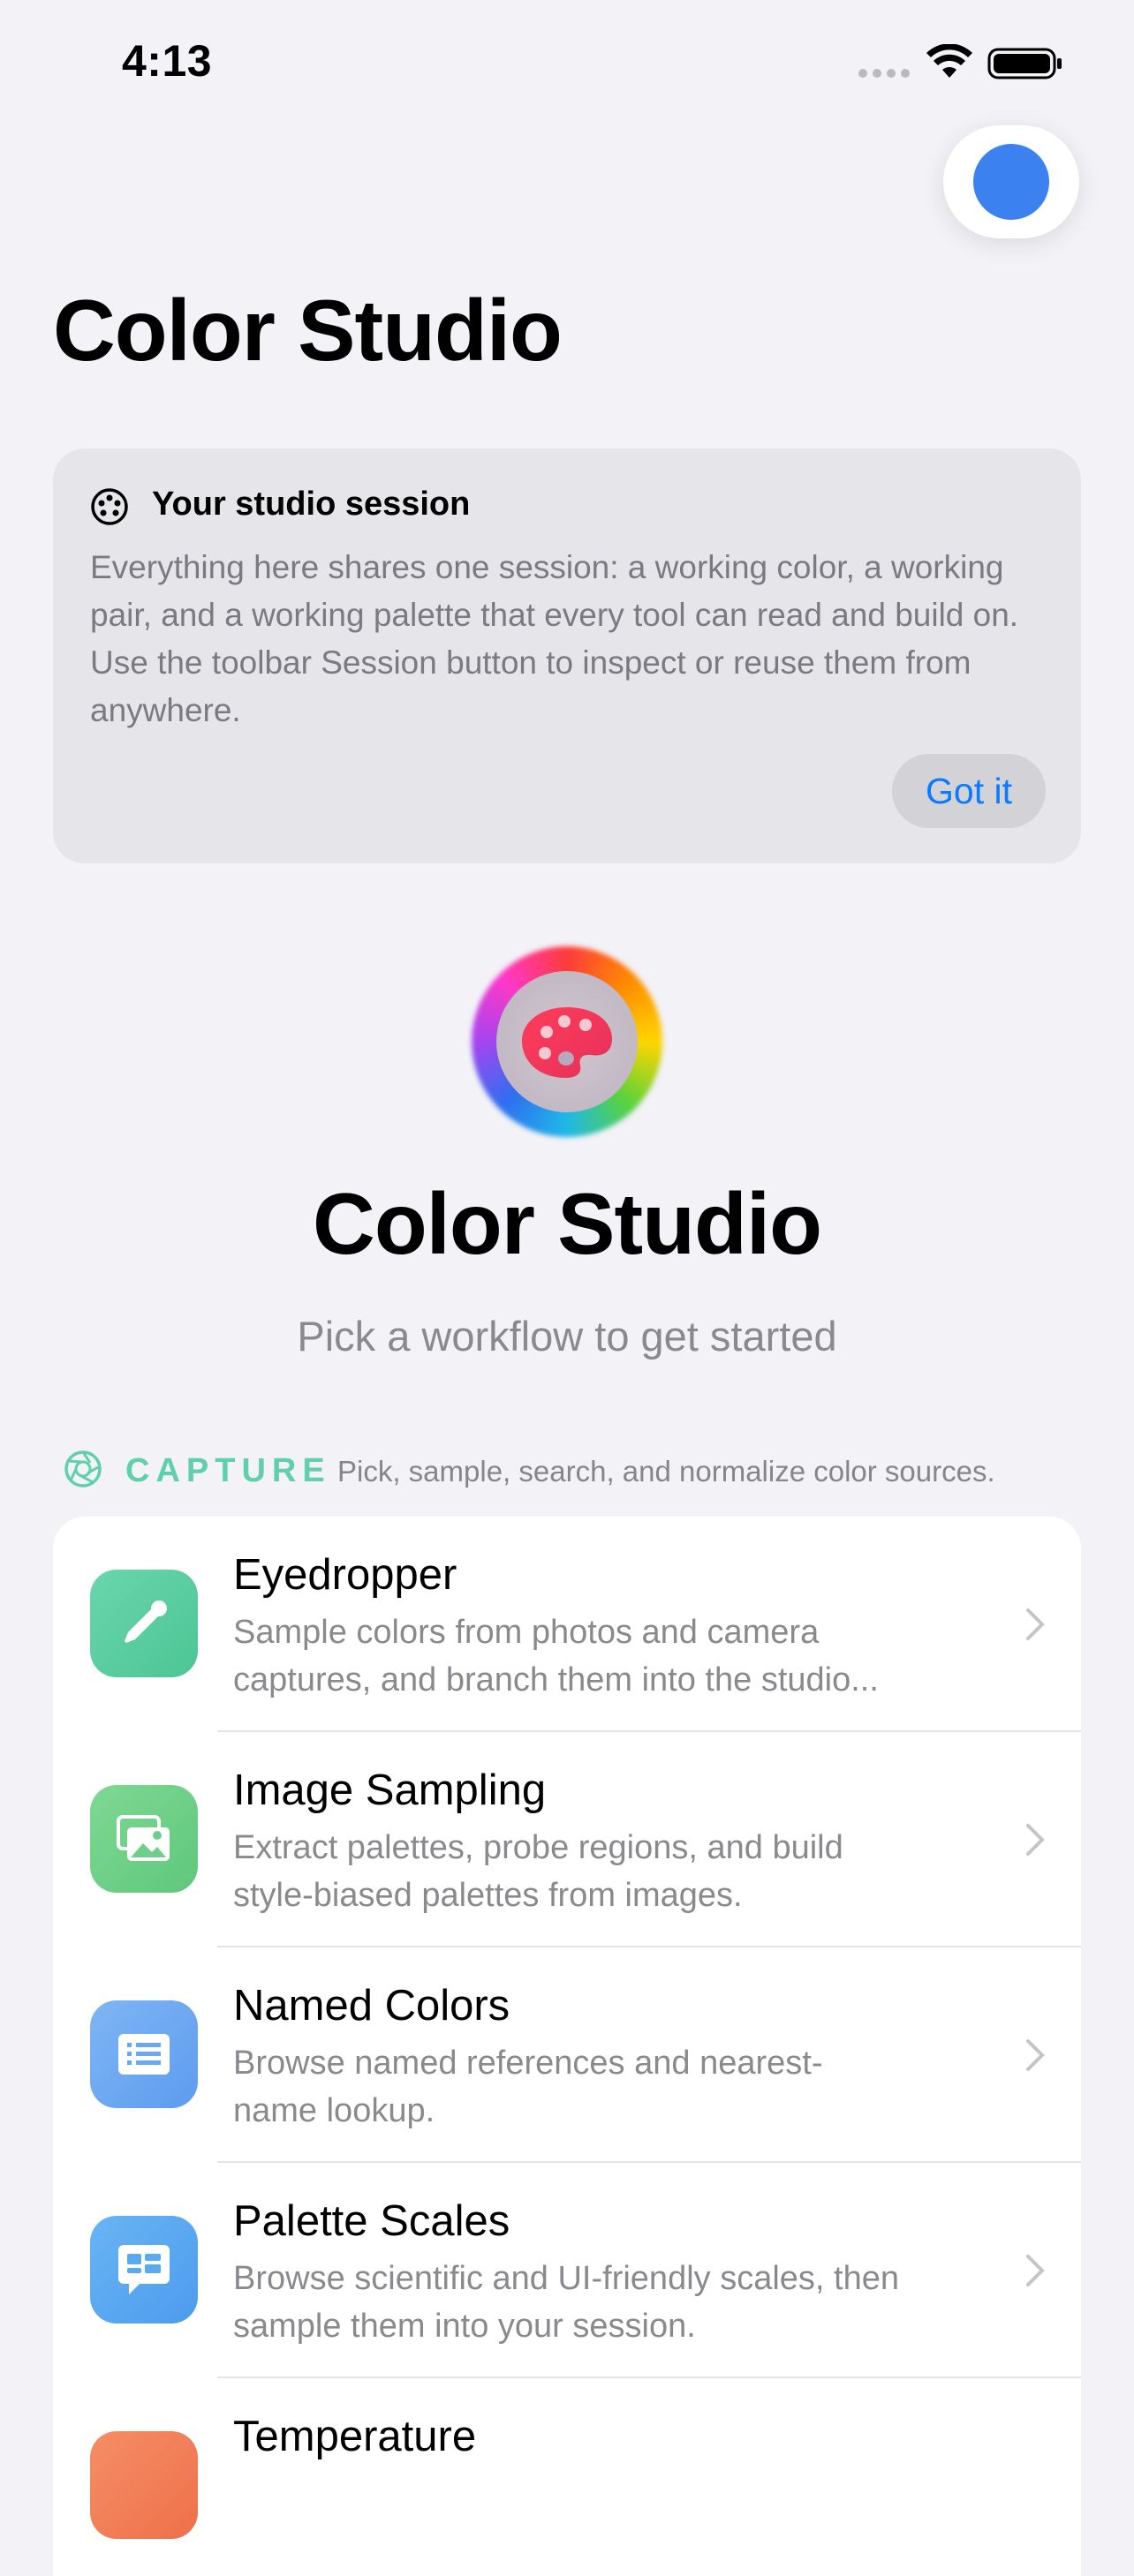 The image size is (1134, 2576). Describe the element at coordinates (371, 2221) in the screenshot. I see `row-title: Palette Scales` at that location.